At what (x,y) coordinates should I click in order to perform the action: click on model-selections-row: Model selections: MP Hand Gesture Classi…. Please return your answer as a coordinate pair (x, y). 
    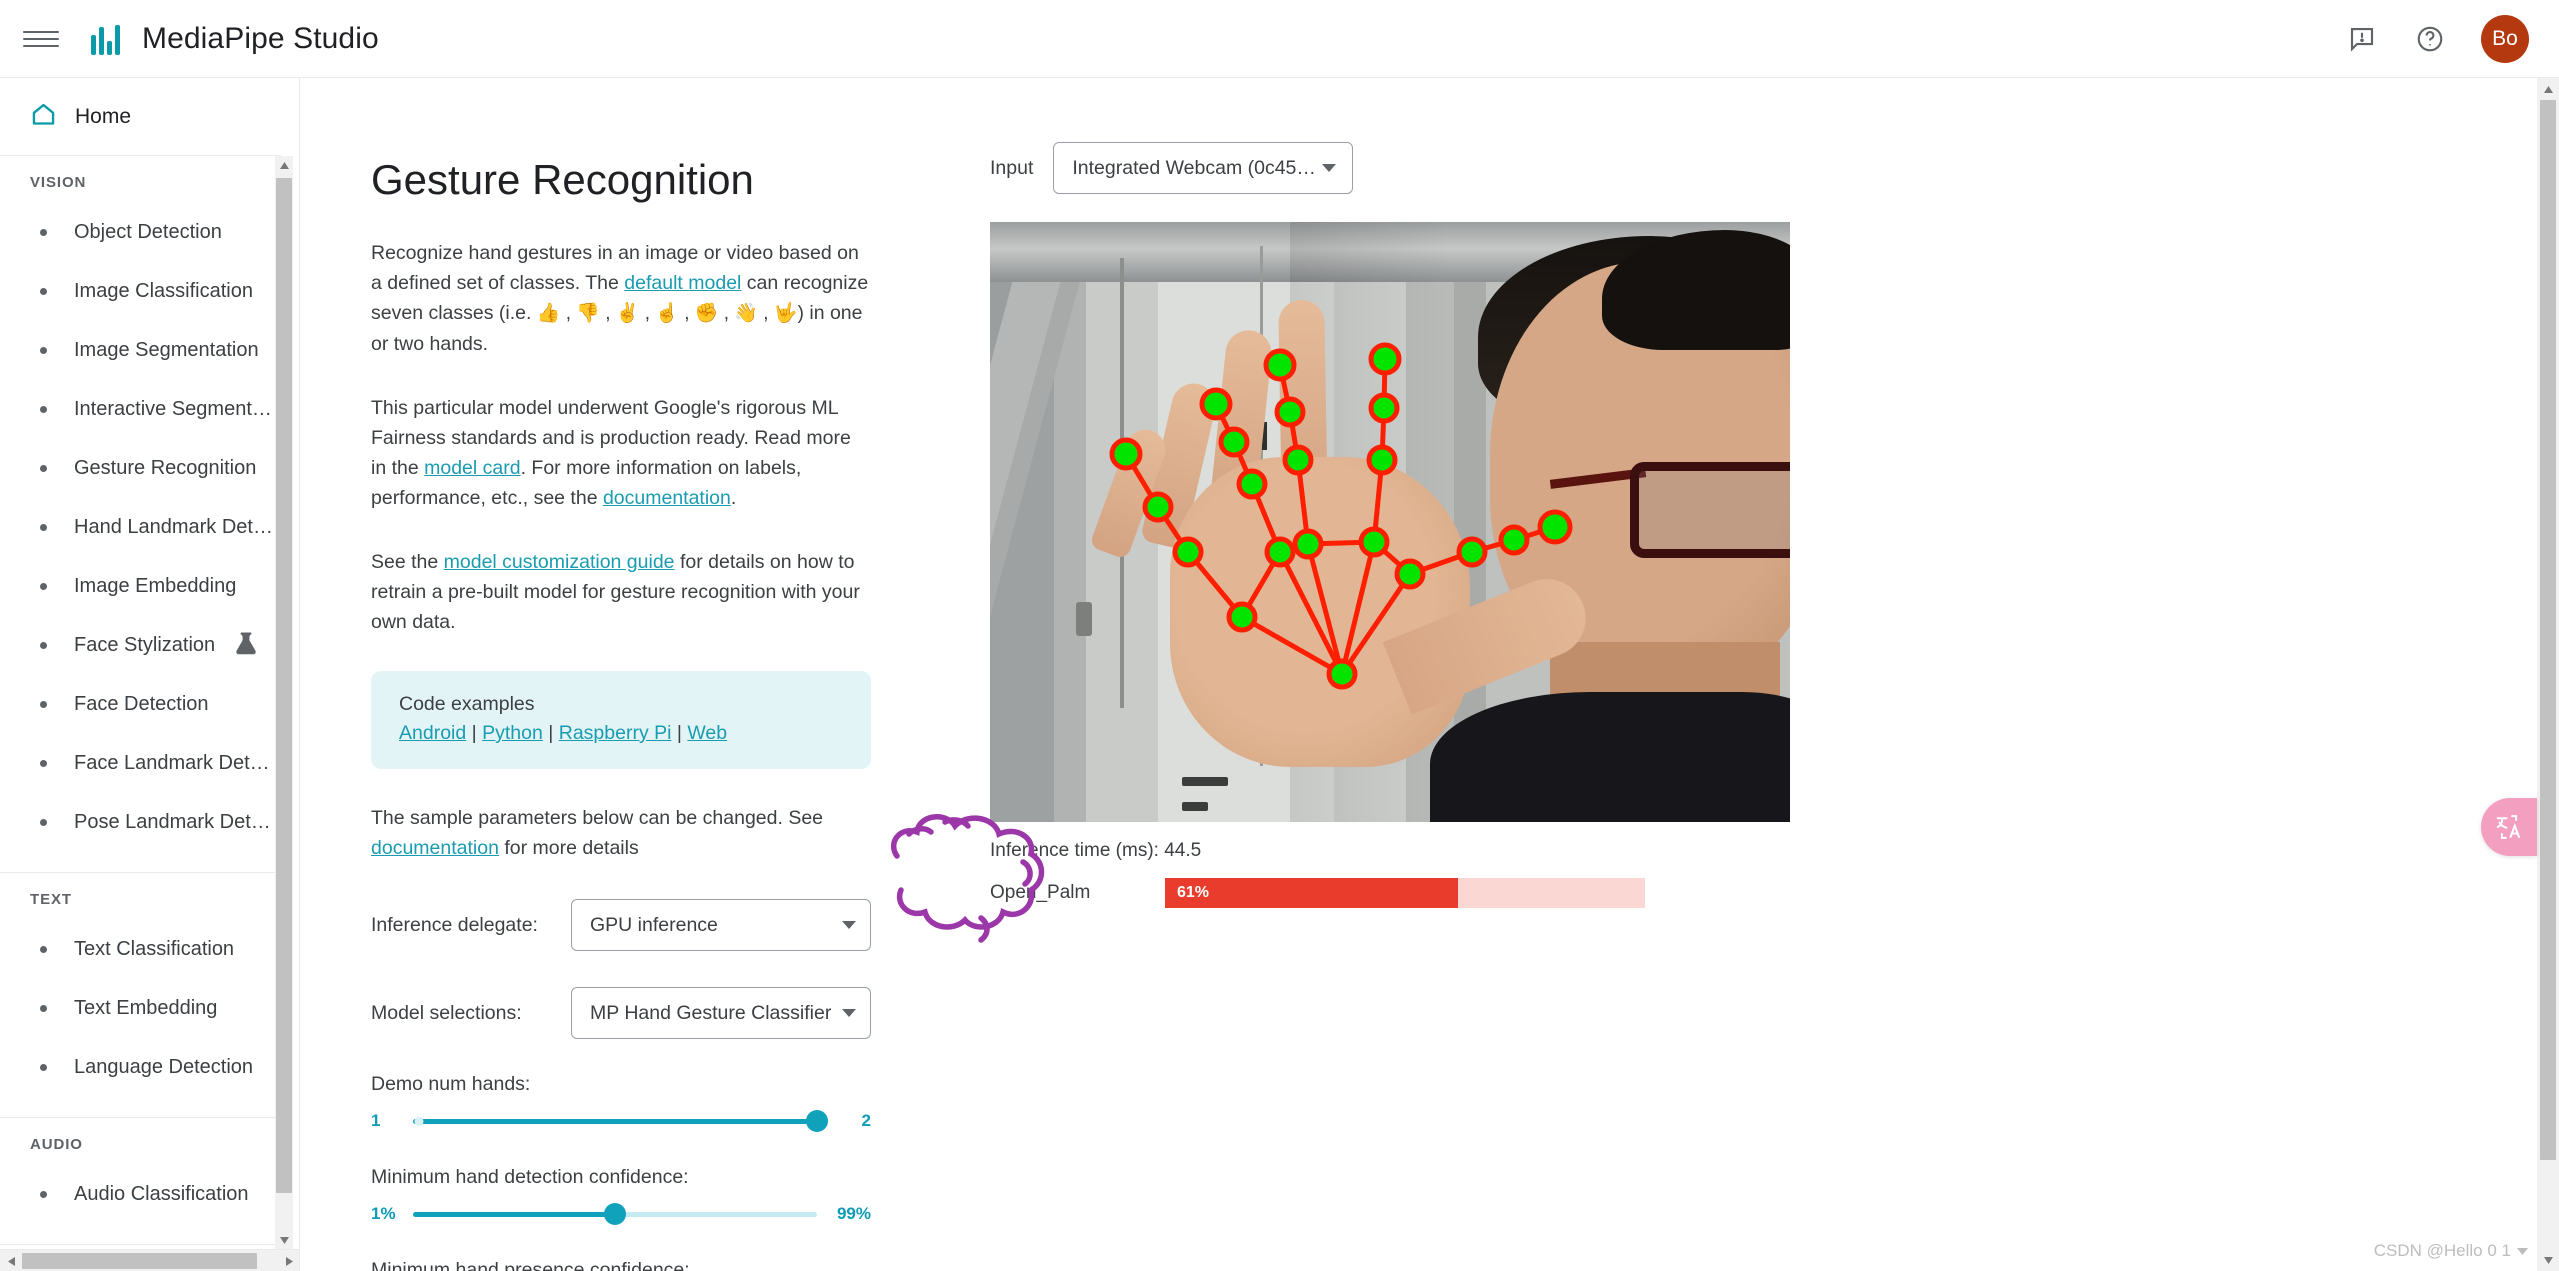
    Looking at the image, I should click on (621, 1013).